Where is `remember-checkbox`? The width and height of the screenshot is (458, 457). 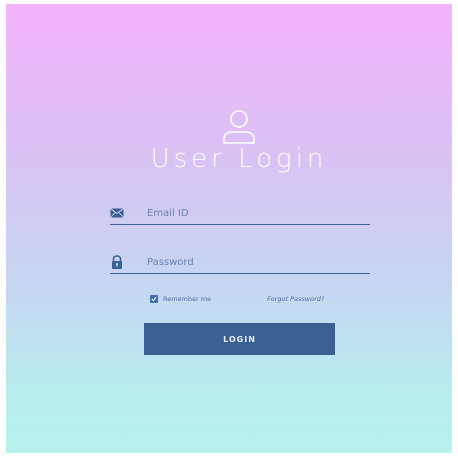
remember-checkbox is located at coordinates (154, 299).